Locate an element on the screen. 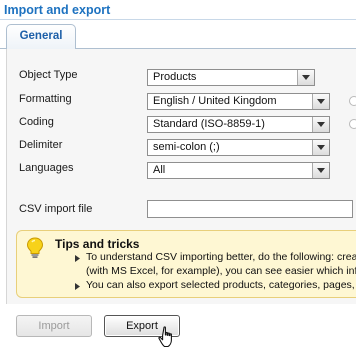 This screenshot has height=351, width=356. tips-title: Tips and tricks is located at coordinates (97, 244).